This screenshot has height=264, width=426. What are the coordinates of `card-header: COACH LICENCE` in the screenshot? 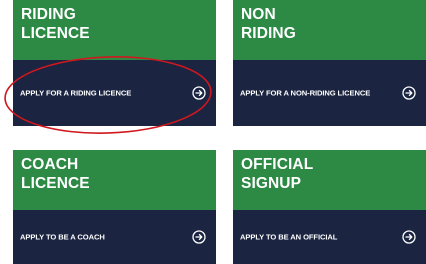 It's located at (114, 180).